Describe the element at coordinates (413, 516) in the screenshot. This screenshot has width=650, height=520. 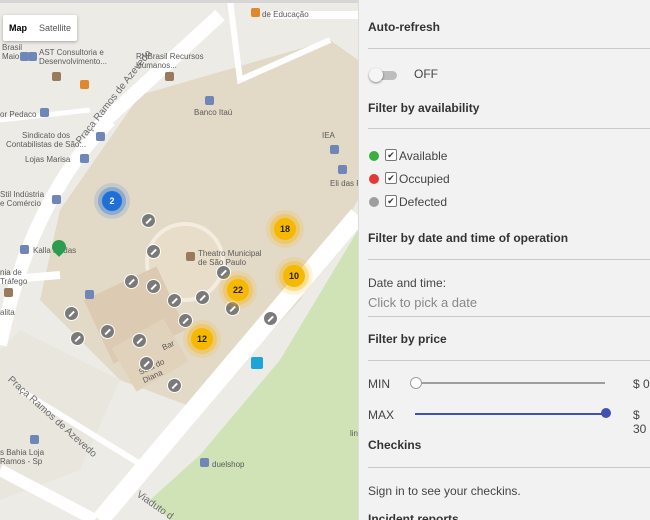
I see `incidents-title: Incident reports` at that location.